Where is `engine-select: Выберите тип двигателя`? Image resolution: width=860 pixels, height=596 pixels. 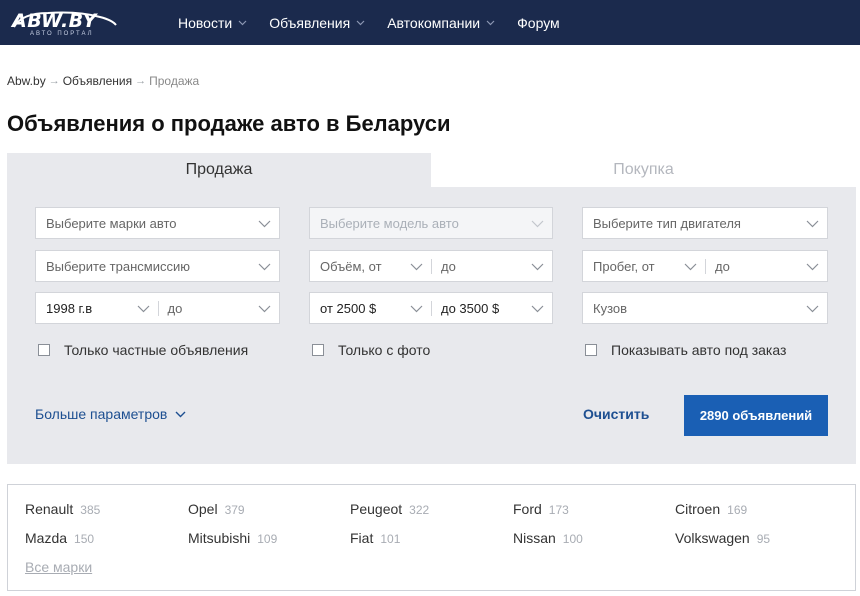
engine-select: Выберите тип двигателя is located at coordinates (705, 223).